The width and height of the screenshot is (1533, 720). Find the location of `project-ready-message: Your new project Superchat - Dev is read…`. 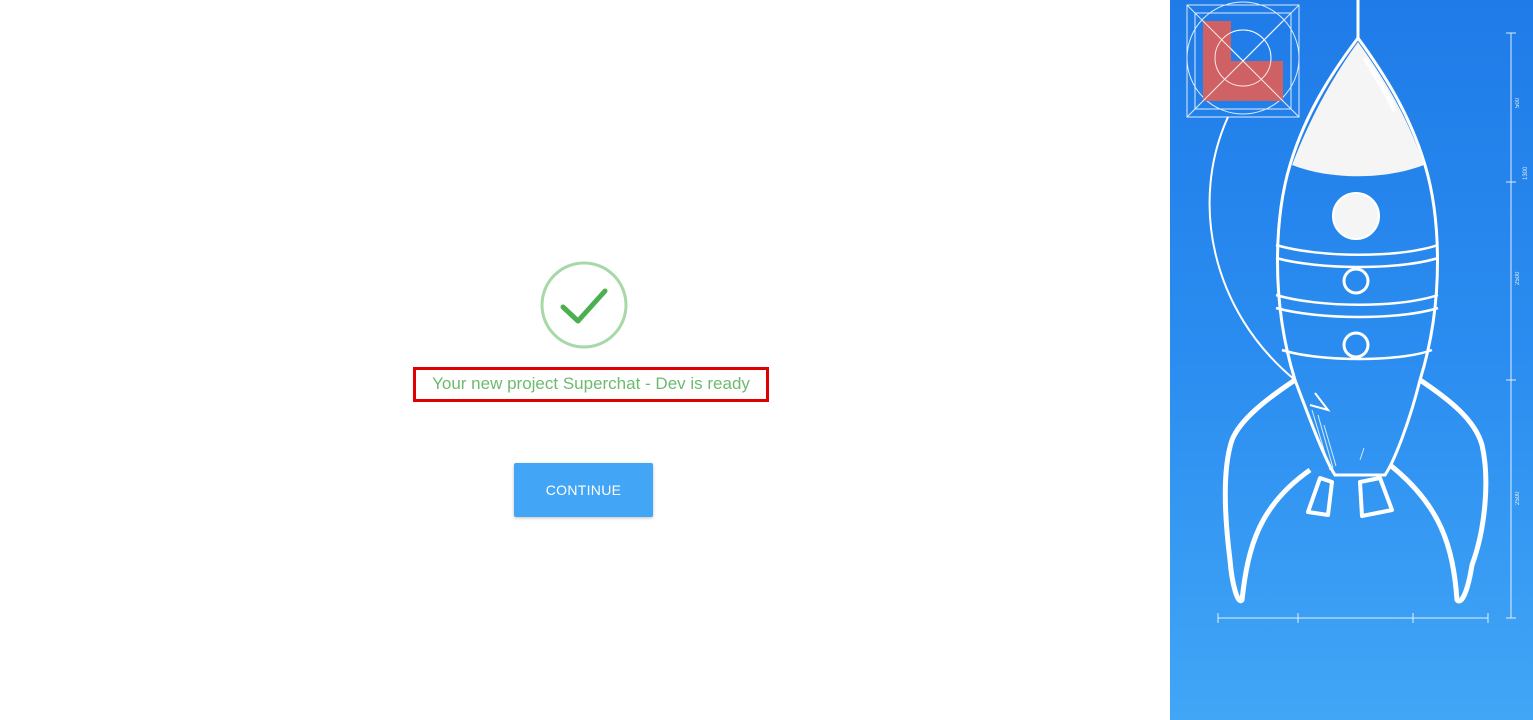

project-ready-message: Your new project Superchat - Dev is read… is located at coordinates (591, 384).